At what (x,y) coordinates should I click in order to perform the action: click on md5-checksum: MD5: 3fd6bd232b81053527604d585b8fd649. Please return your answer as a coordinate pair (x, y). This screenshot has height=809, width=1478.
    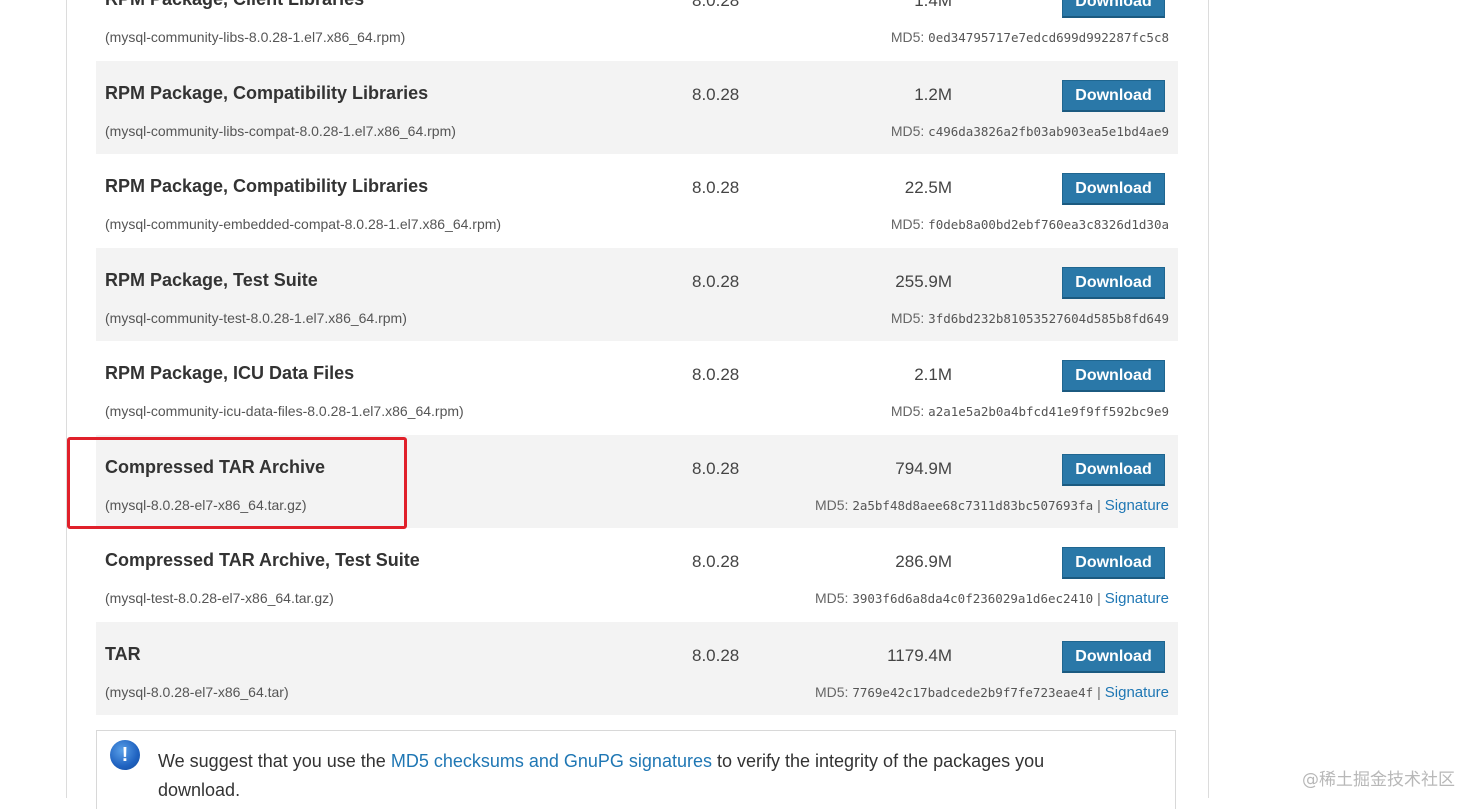
    Looking at the image, I should click on (1030, 318).